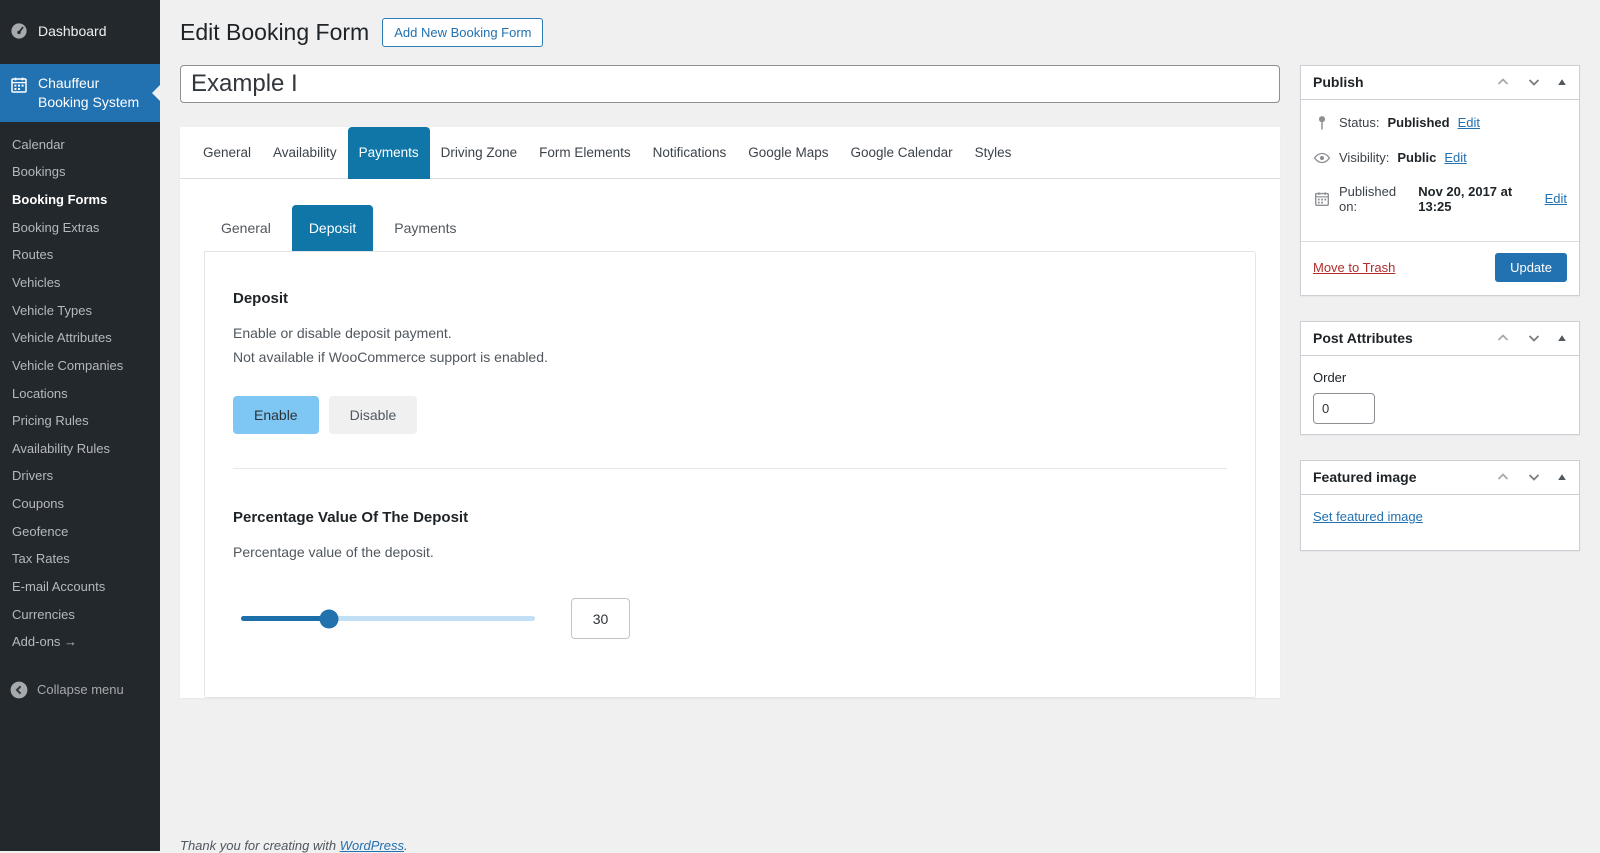 This screenshot has height=853, width=1600. I want to click on percentage-slider-row, so click(730, 619).